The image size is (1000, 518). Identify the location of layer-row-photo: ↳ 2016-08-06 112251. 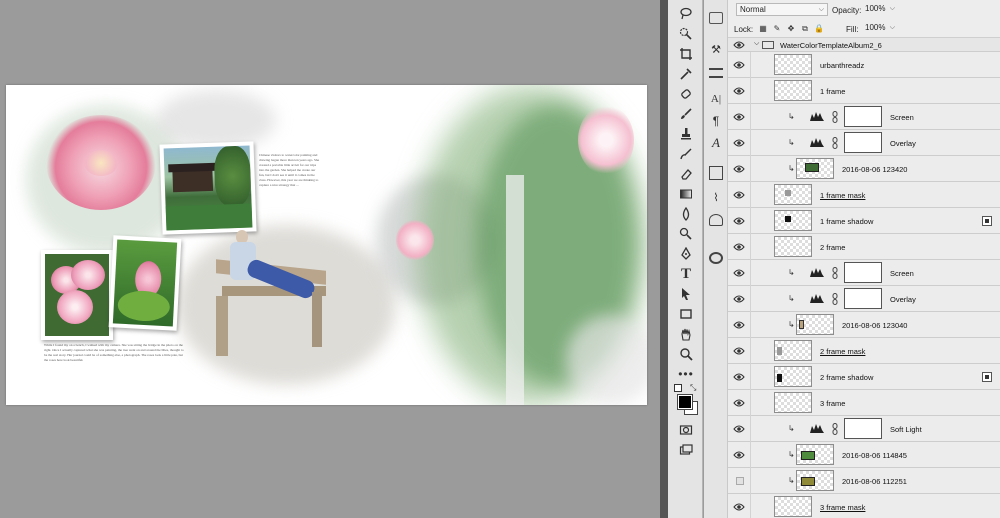
(864, 481).